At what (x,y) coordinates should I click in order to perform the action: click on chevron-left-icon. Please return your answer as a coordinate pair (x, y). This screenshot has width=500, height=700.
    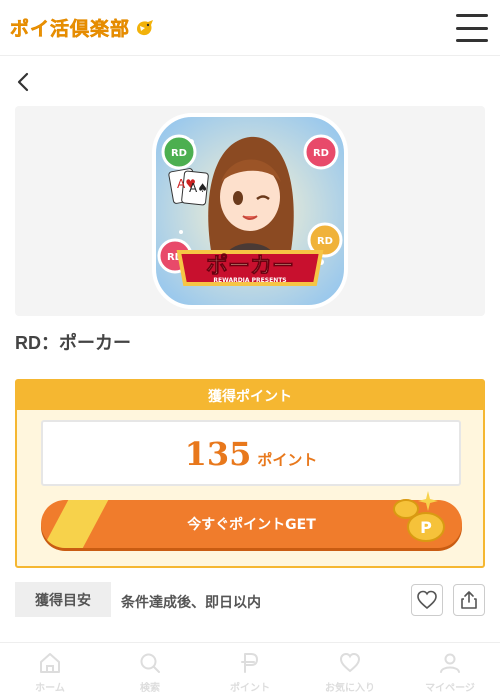
    Looking at the image, I should click on (24, 82).